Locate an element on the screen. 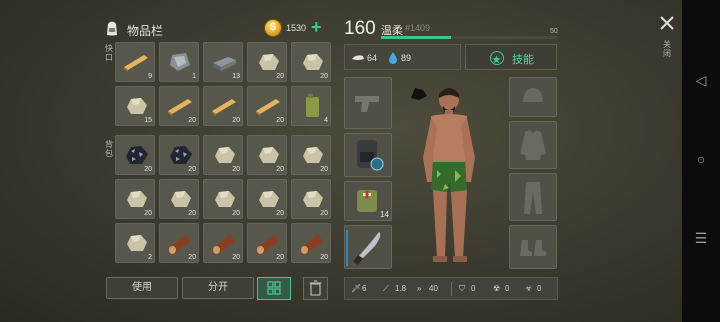  quick-slots-label: 快 口 is located at coordinates (109, 53).